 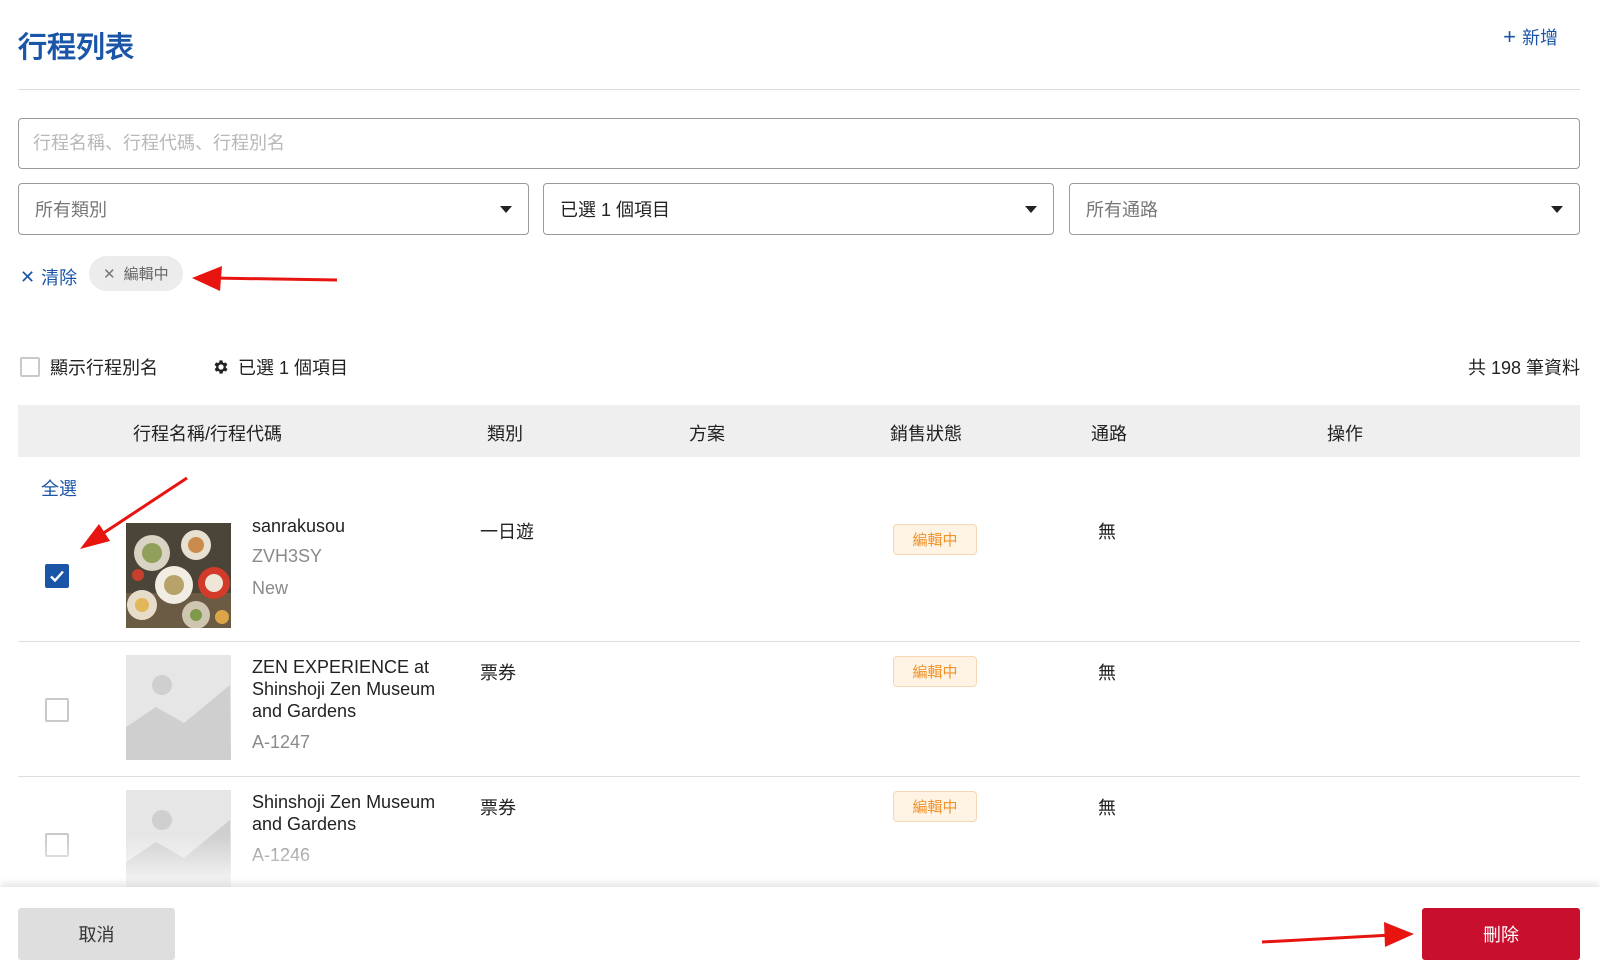 I want to click on status-filter-value: 已選 1 個項目, so click(x=615, y=210).